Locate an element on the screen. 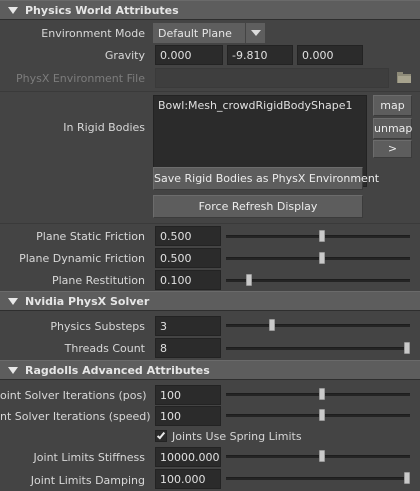 The width and height of the screenshot is (420, 491). plane-restitution-field: 0.100 is located at coordinates (188, 280).